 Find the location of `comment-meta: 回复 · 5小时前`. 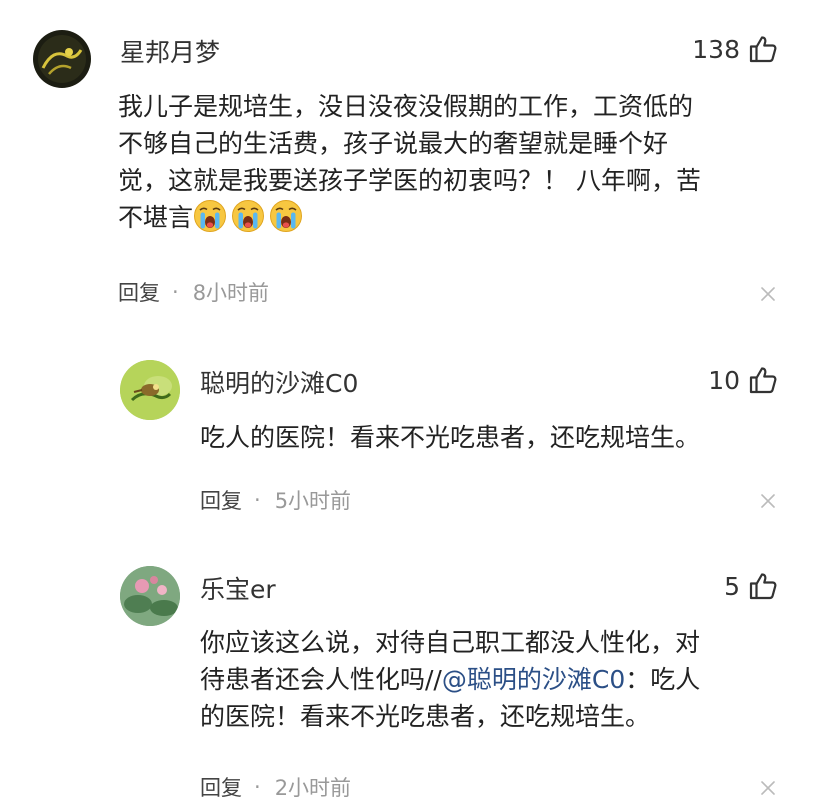

comment-meta: 回复 · 5小时前 is located at coordinates (275, 500).